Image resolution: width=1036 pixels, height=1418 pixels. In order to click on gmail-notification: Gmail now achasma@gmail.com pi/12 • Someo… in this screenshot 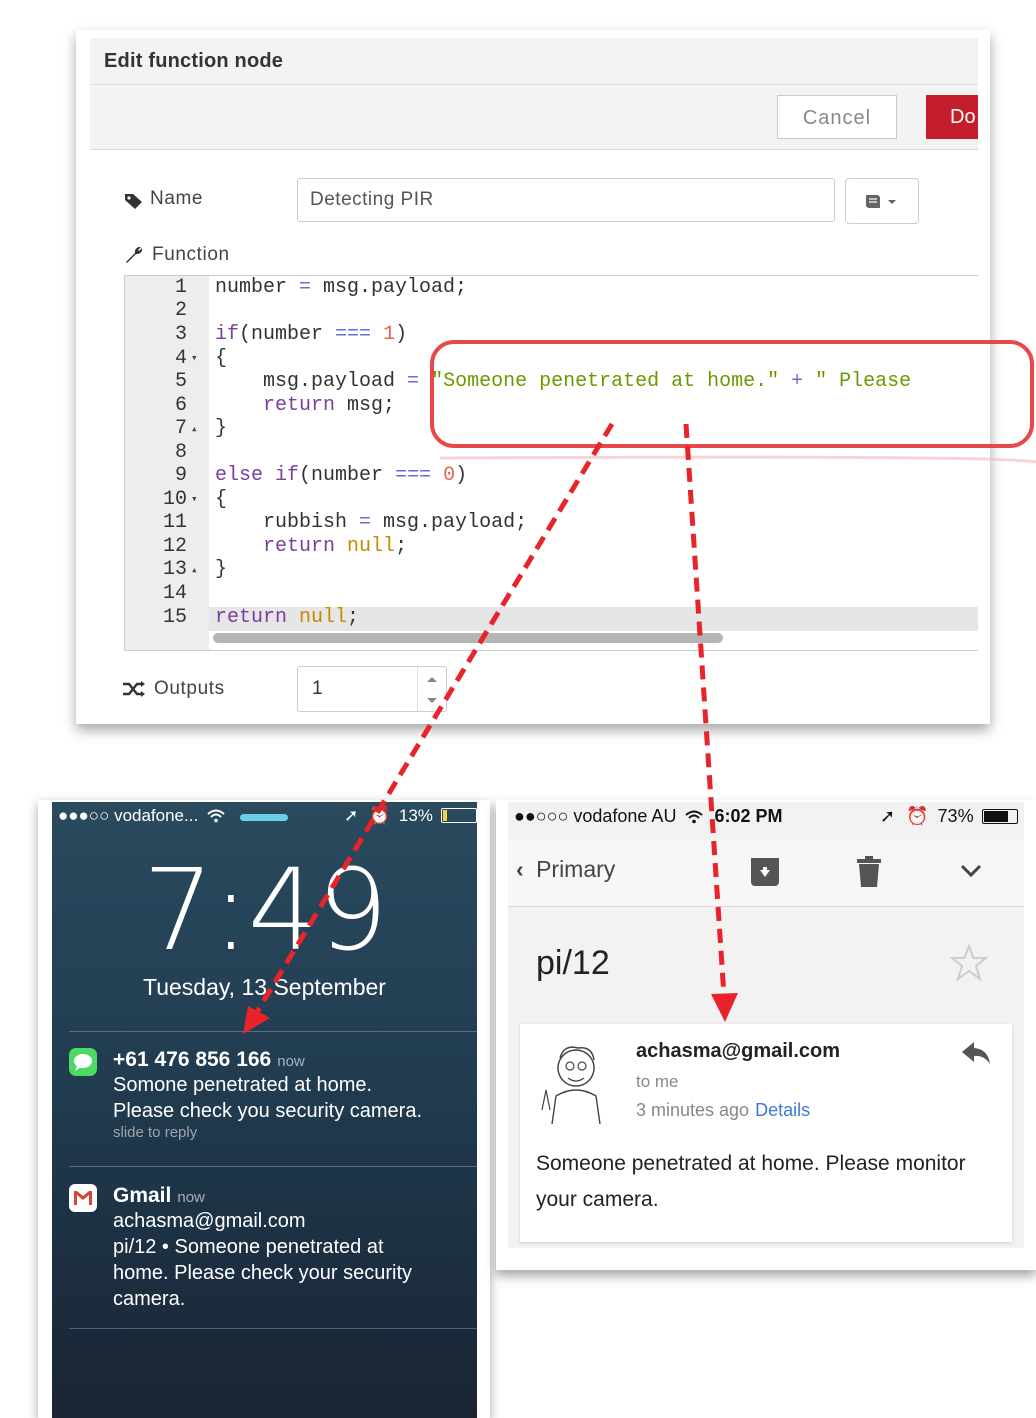, I will do `click(262, 1248)`.